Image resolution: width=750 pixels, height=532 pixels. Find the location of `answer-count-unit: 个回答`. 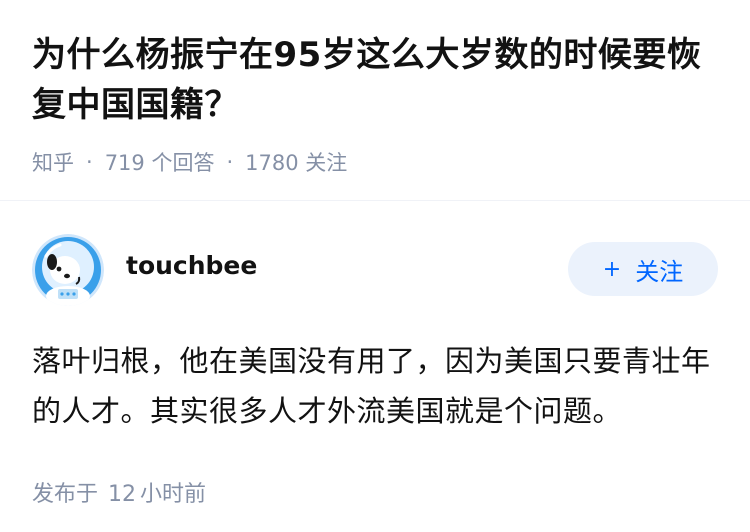

answer-count-unit: 个回答 is located at coordinates (183, 163).